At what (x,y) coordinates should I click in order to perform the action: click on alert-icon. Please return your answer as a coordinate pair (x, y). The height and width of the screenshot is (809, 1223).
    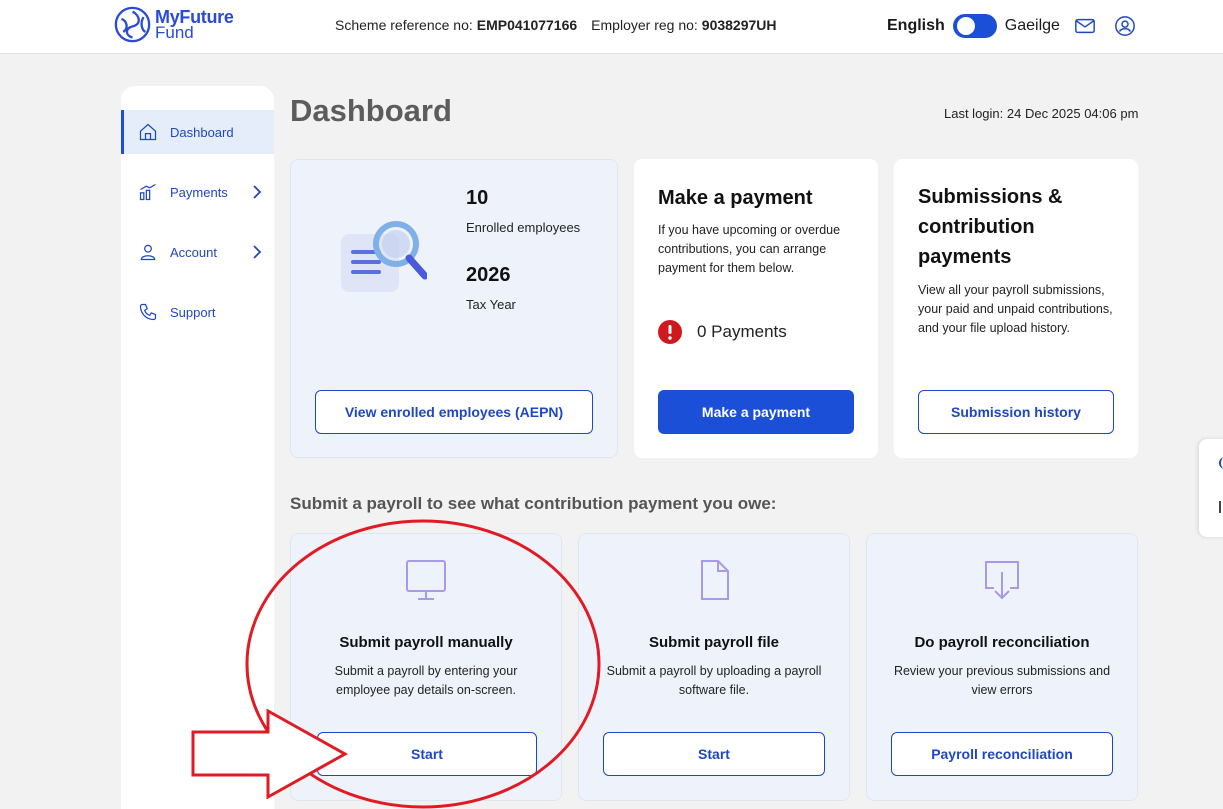
    Looking at the image, I should click on (670, 332).